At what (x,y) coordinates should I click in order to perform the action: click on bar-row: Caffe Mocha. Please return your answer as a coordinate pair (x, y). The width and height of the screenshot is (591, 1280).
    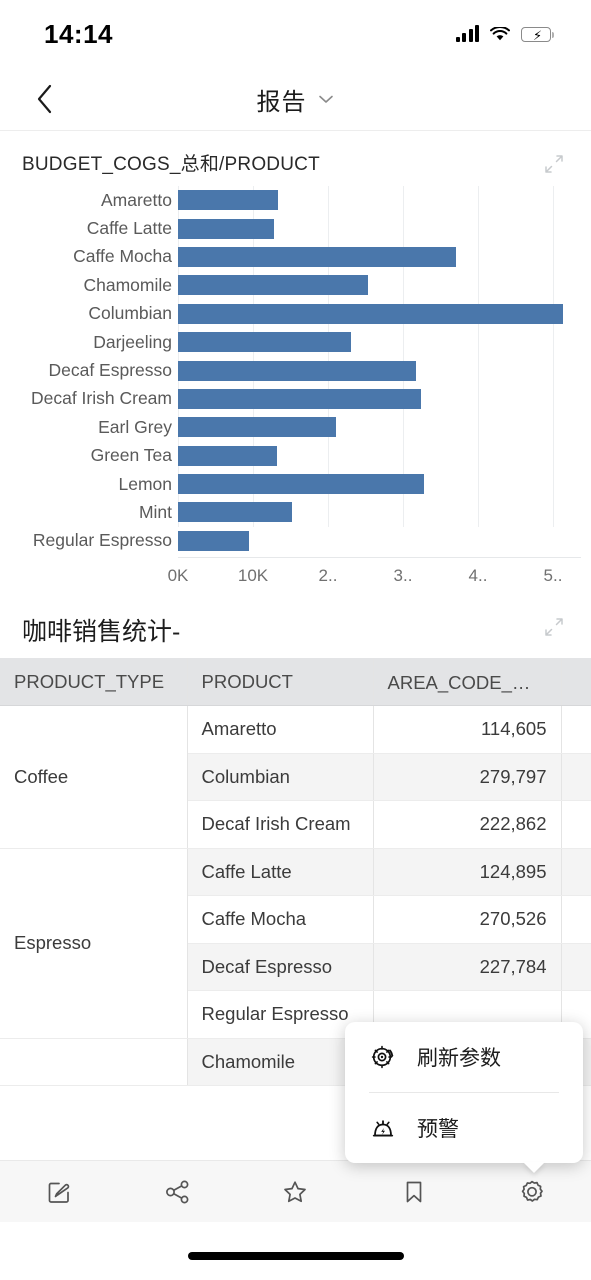
    Looking at the image, I should click on (290, 257).